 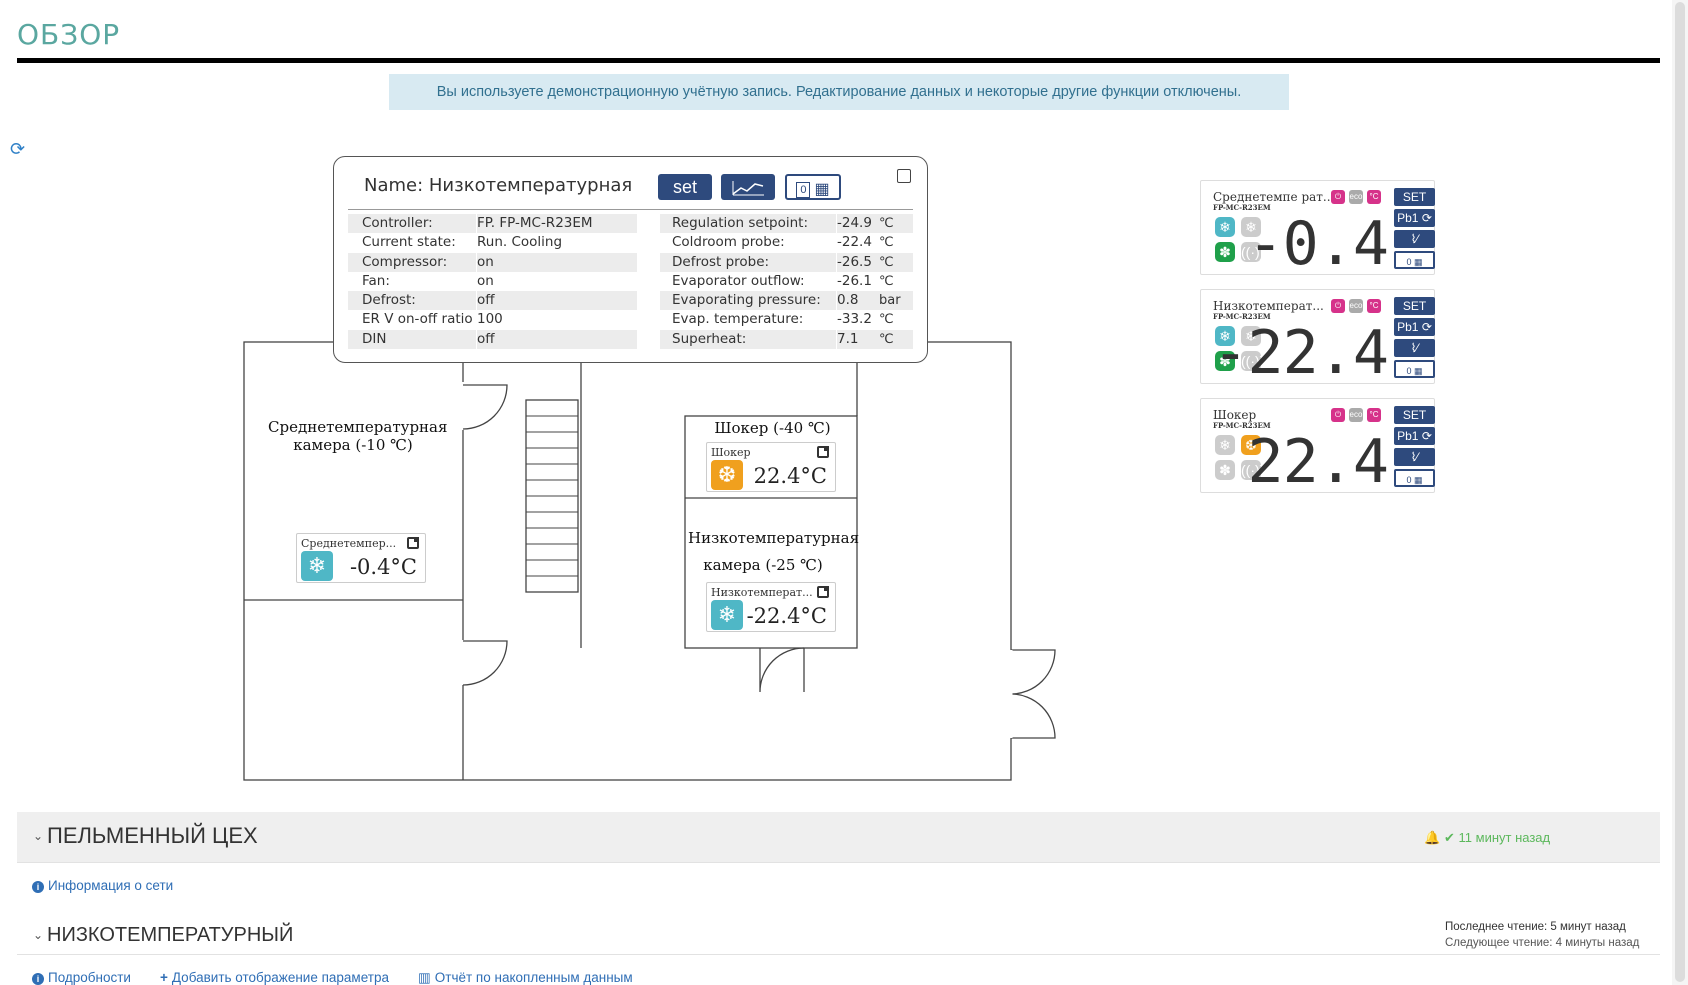 I want to click on row-key: Fan:, so click(x=376, y=280).